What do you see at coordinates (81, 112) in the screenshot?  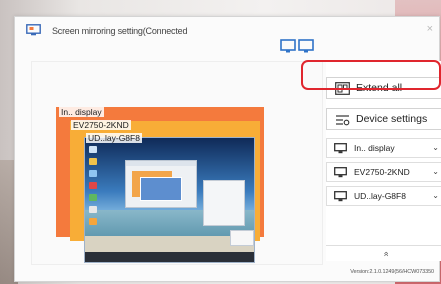 I see `display-label: In.. display` at bounding box center [81, 112].